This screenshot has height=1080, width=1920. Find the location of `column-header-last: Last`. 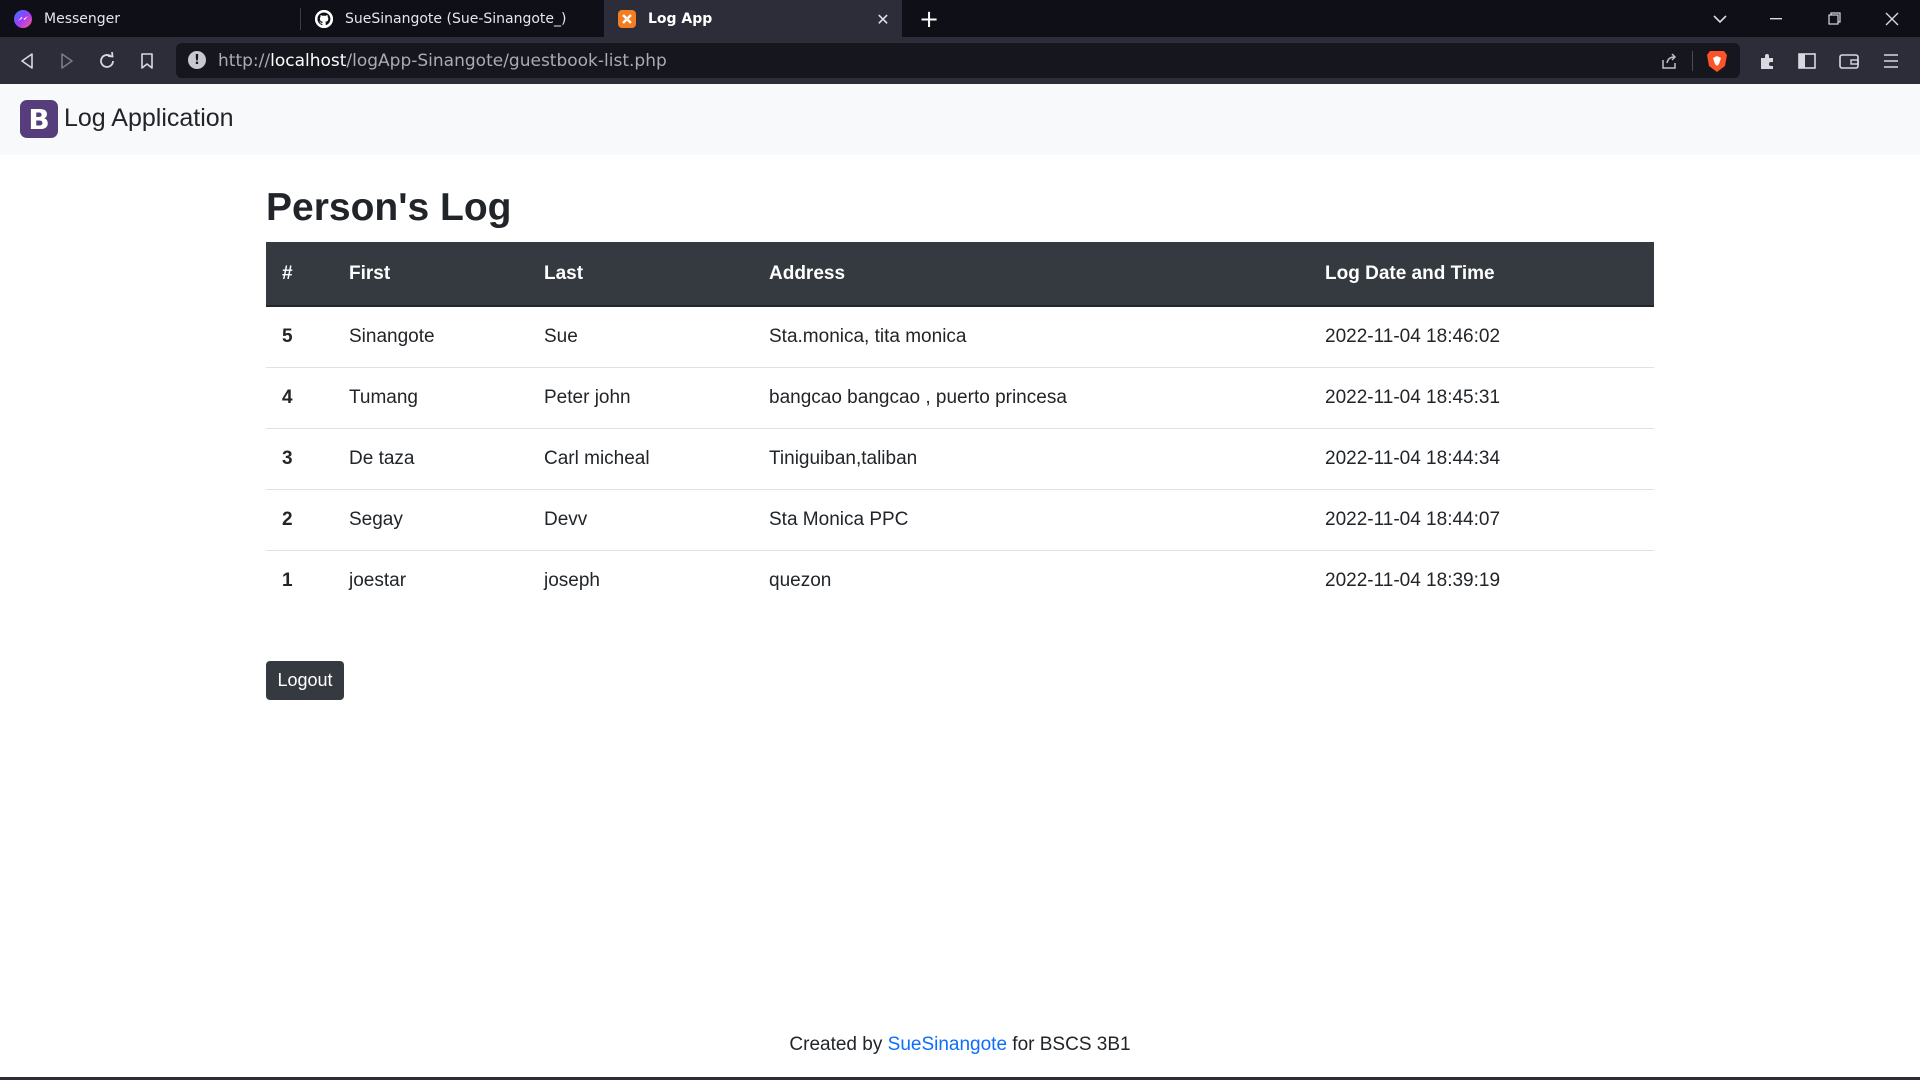

column-header-last: Last is located at coordinates (640, 274).